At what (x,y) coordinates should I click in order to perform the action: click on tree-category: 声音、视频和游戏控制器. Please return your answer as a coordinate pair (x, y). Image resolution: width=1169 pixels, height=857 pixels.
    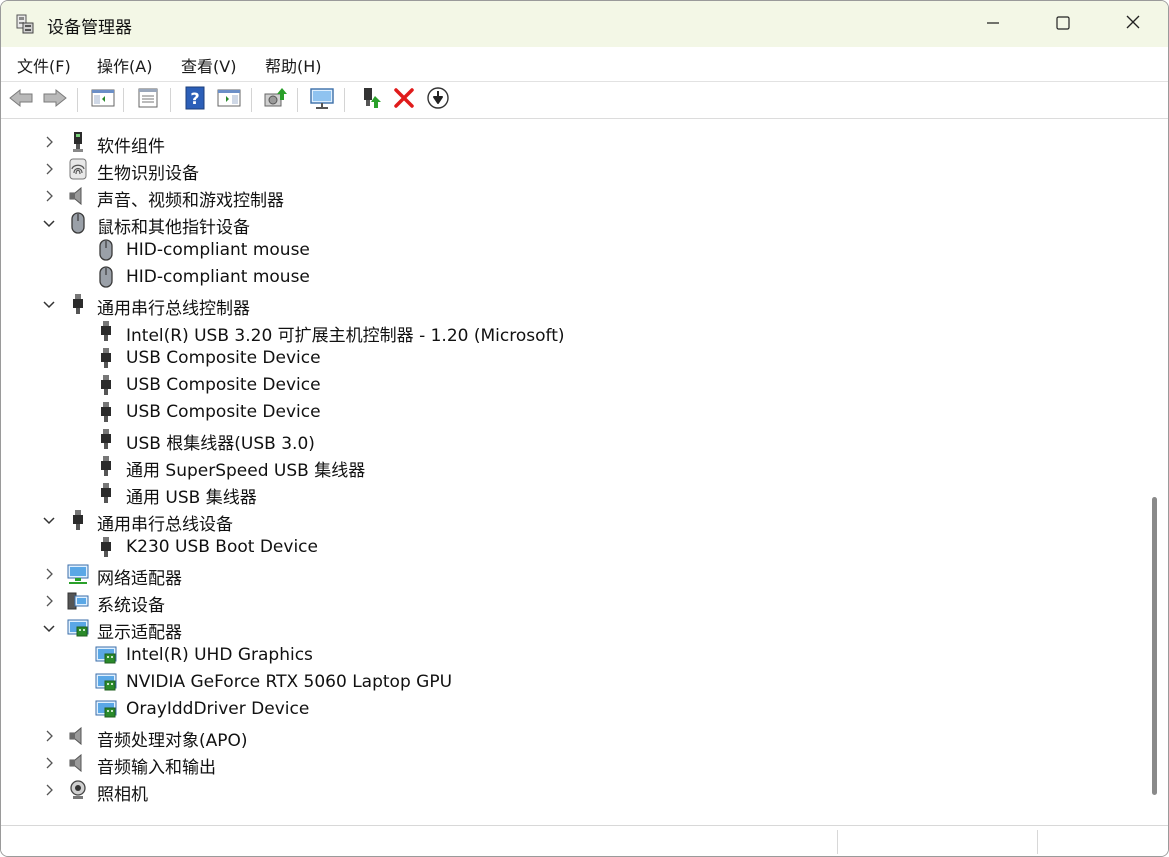
    Looking at the image, I should click on (571, 197).